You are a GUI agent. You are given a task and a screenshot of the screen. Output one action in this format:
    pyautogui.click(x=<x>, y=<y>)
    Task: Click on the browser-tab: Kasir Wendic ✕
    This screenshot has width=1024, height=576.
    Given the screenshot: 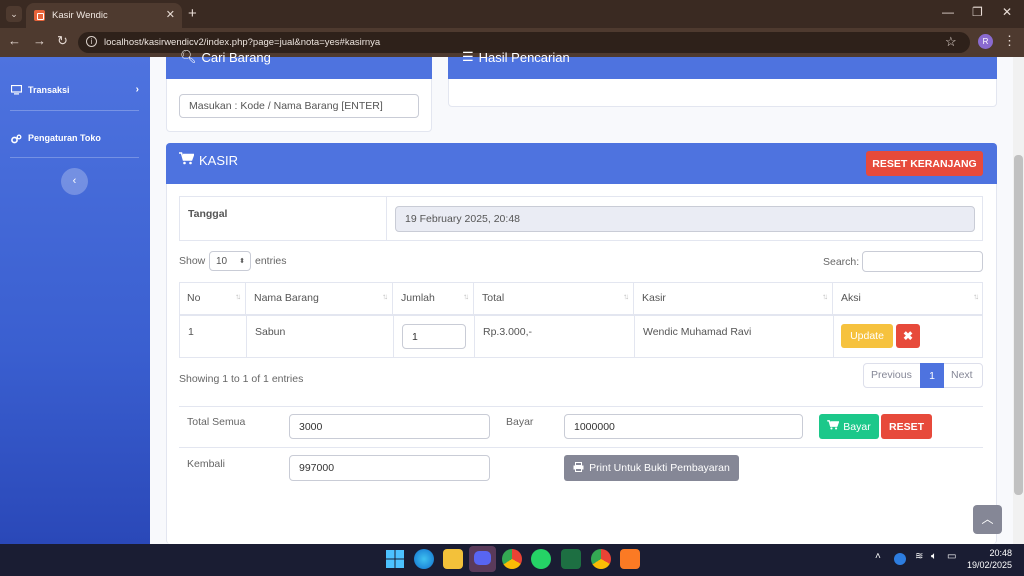 What is the action you would take?
    pyautogui.click(x=104, y=15)
    